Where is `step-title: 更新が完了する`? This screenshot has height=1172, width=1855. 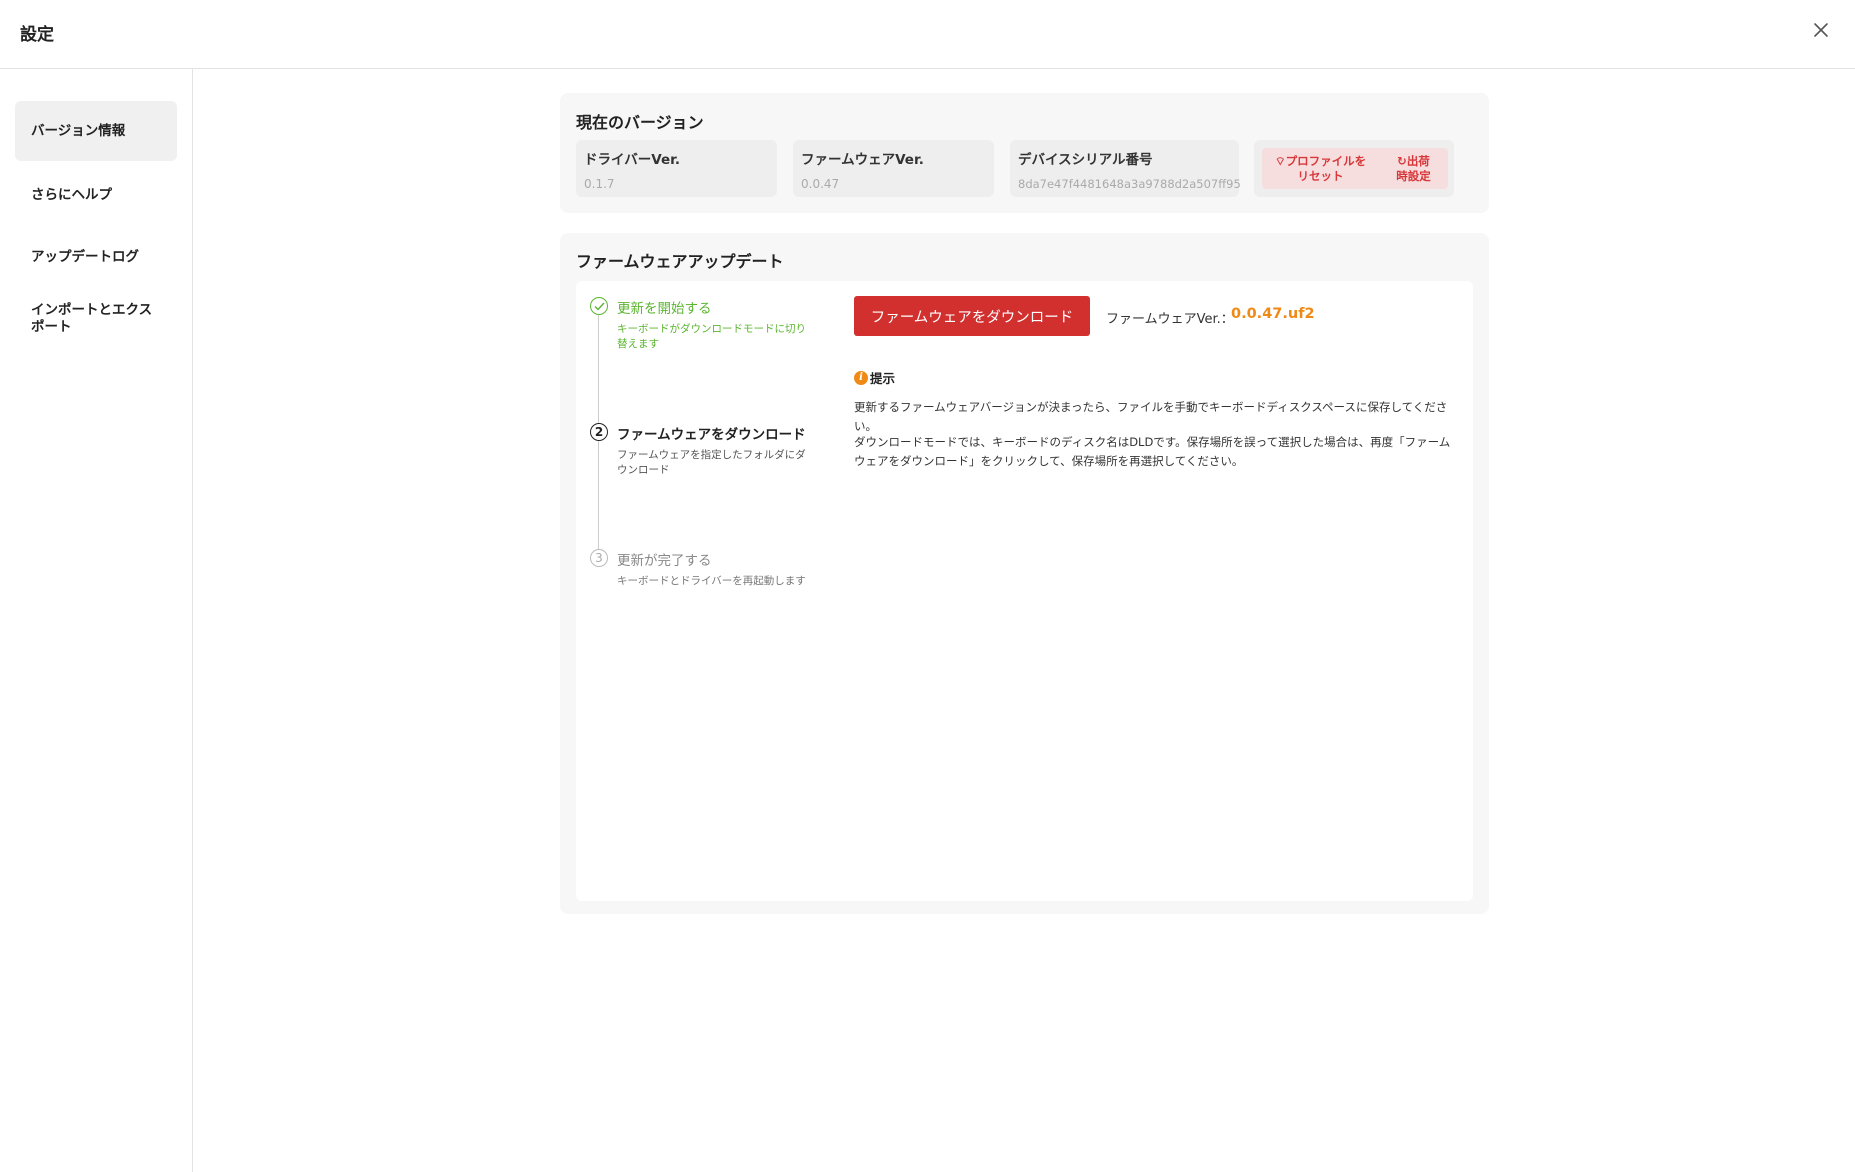
step-title: 更新が完了する is located at coordinates (664, 561).